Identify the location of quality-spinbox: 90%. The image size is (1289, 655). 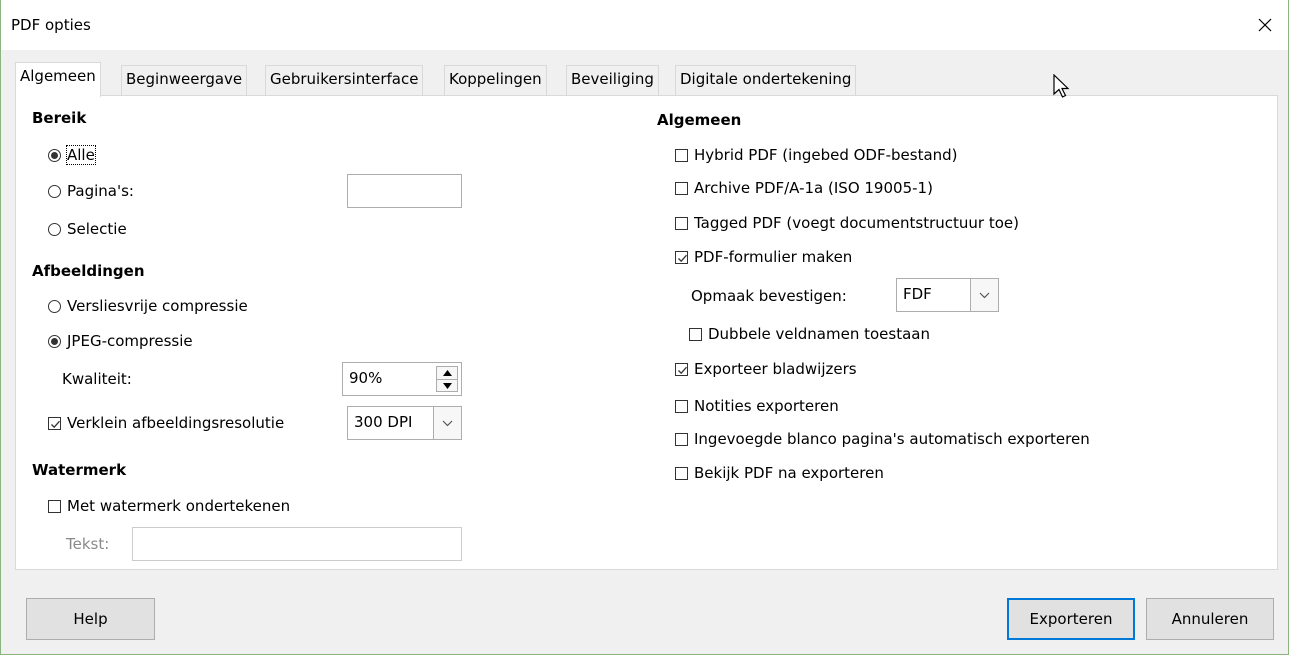
(402, 379).